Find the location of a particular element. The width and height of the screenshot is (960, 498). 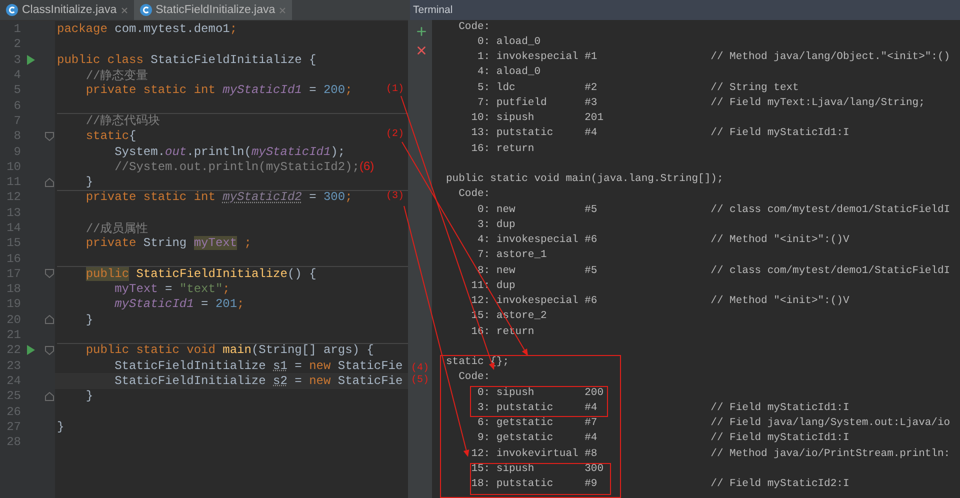

terminal-line: 16: return is located at coordinates (502, 149).